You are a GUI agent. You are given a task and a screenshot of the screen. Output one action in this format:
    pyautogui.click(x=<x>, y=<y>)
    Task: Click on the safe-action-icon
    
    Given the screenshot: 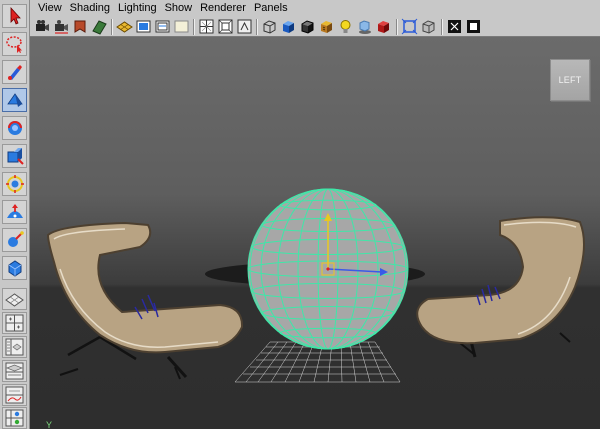 What is the action you would take?
    pyautogui.click(x=181, y=26)
    